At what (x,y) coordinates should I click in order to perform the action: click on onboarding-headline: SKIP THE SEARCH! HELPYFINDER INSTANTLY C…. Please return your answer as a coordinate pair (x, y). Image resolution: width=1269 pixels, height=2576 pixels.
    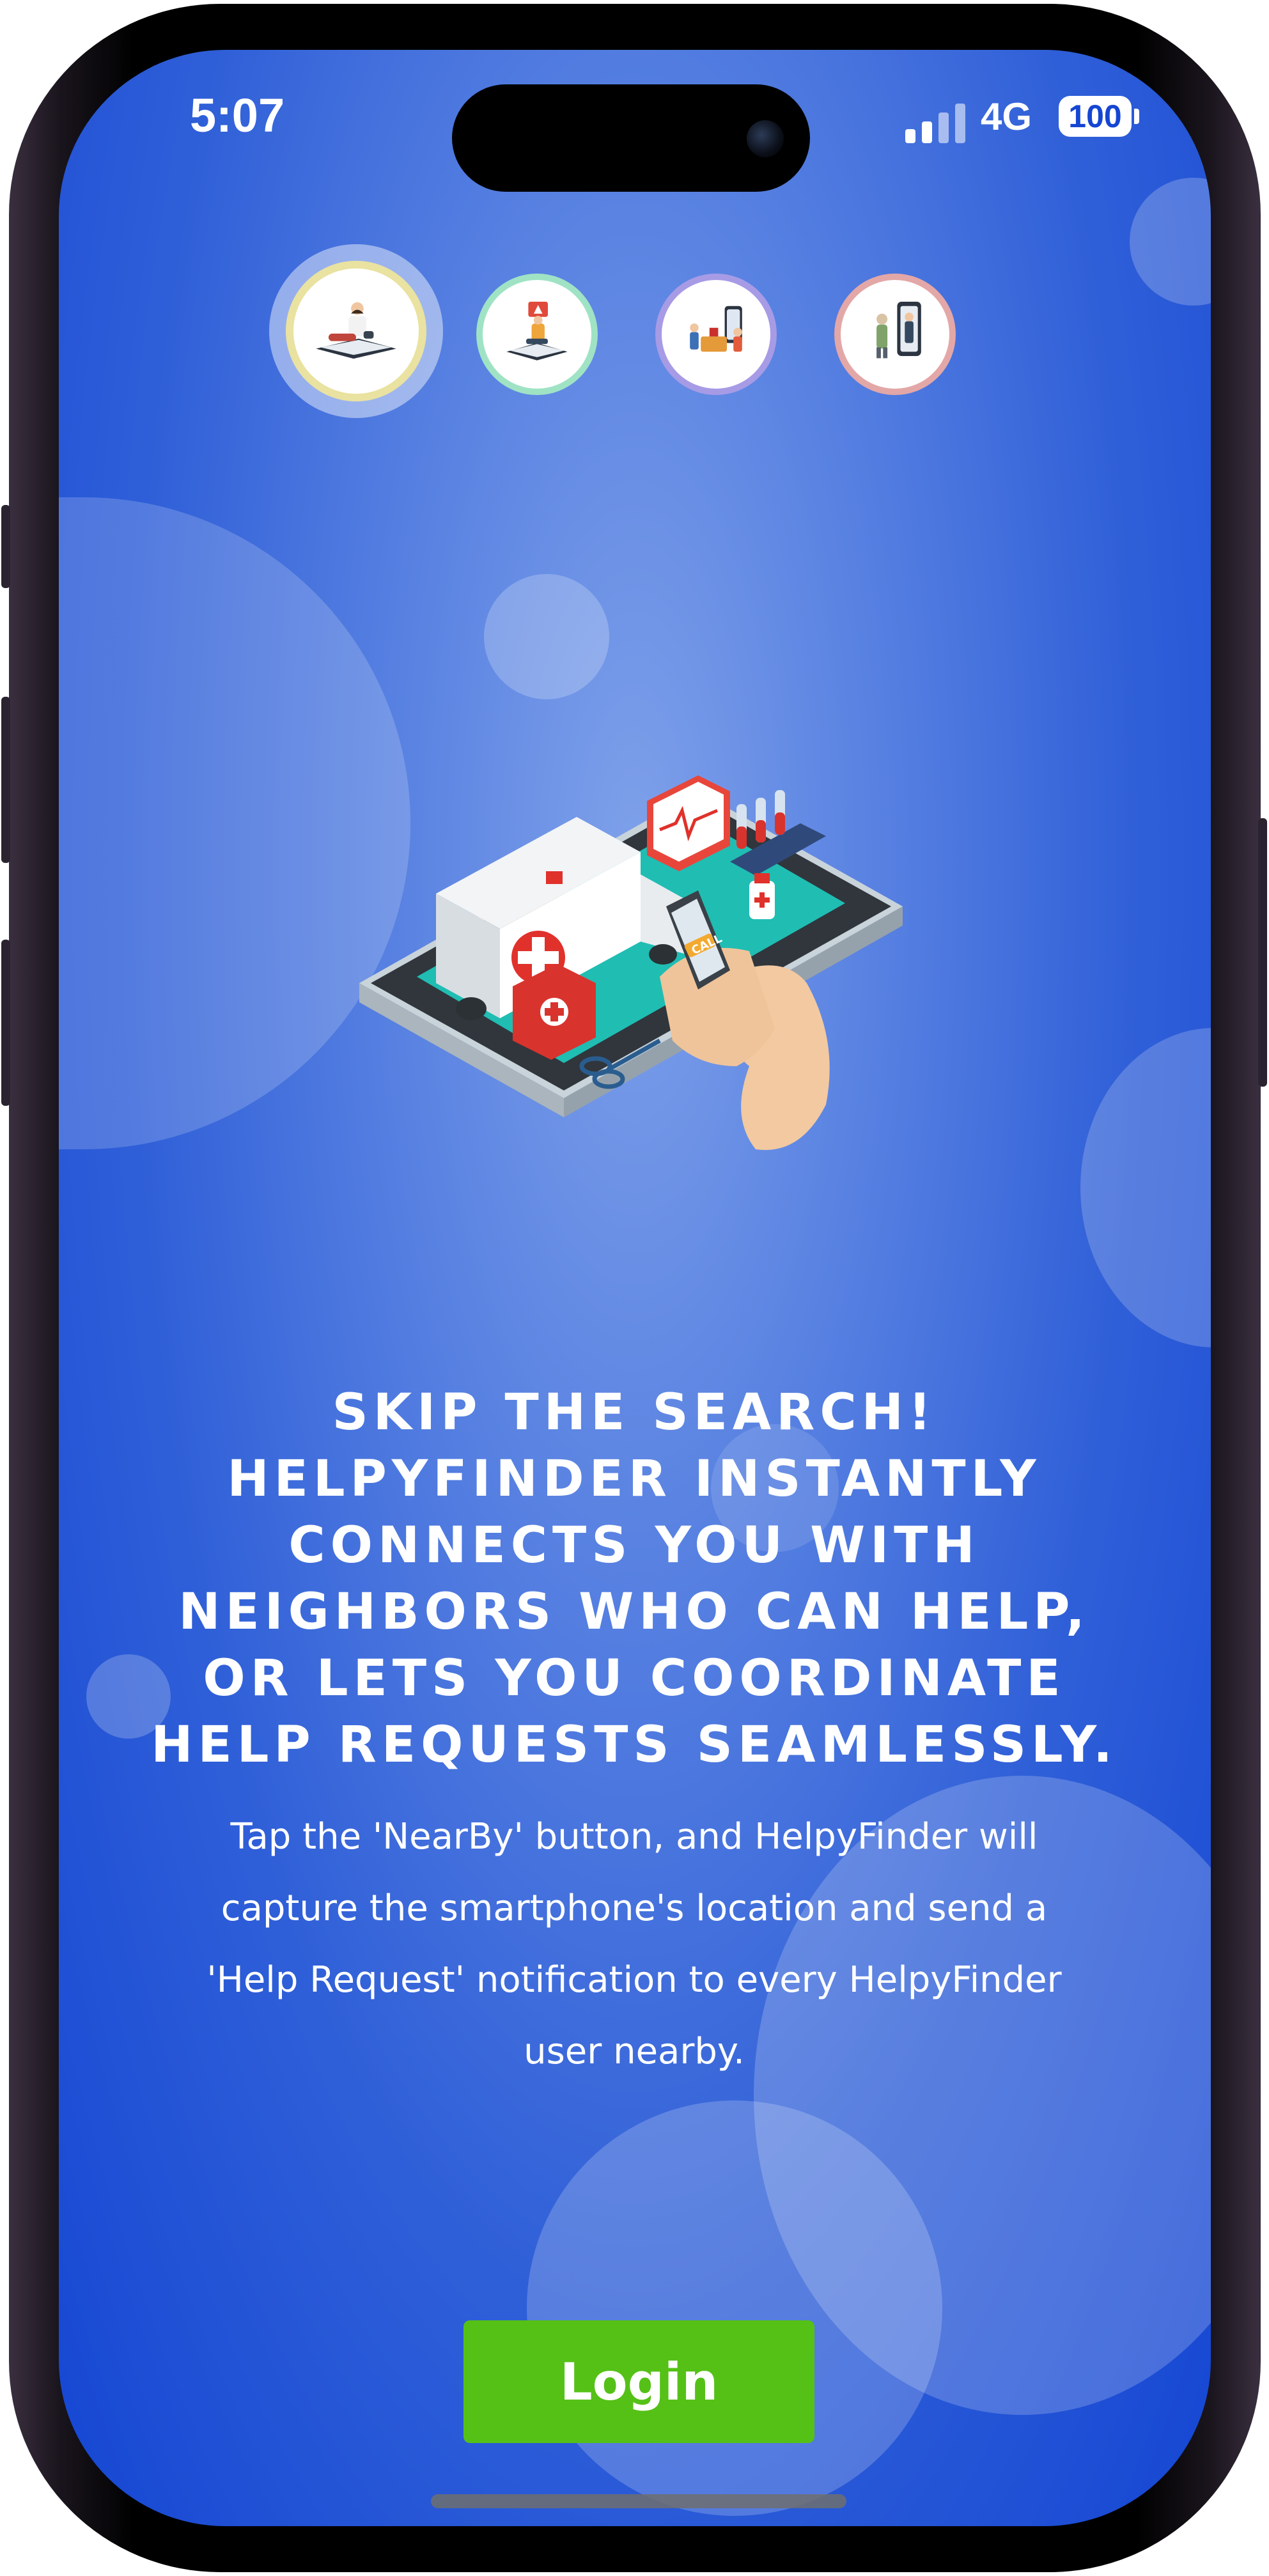
    Looking at the image, I should click on (634, 1579).